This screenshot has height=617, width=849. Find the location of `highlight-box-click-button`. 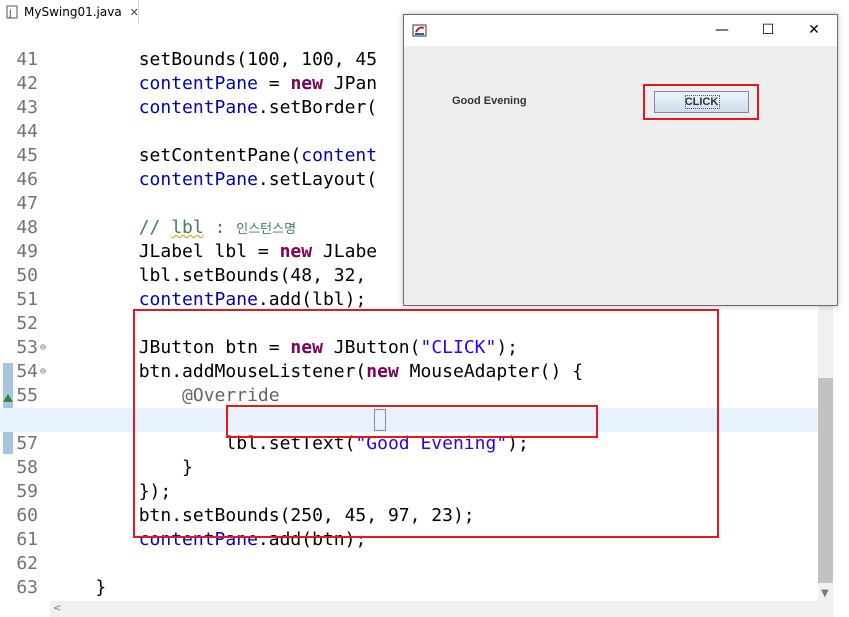

highlight-box-click-button is located at coordinates (701, 102).